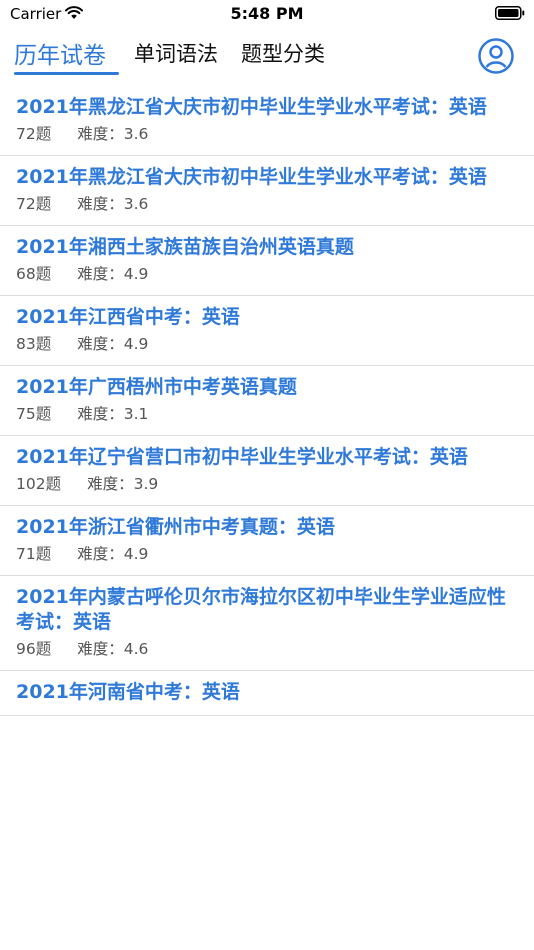 The image size is (534, 950). I want to click on question-count: 68题, so click(34, 274).